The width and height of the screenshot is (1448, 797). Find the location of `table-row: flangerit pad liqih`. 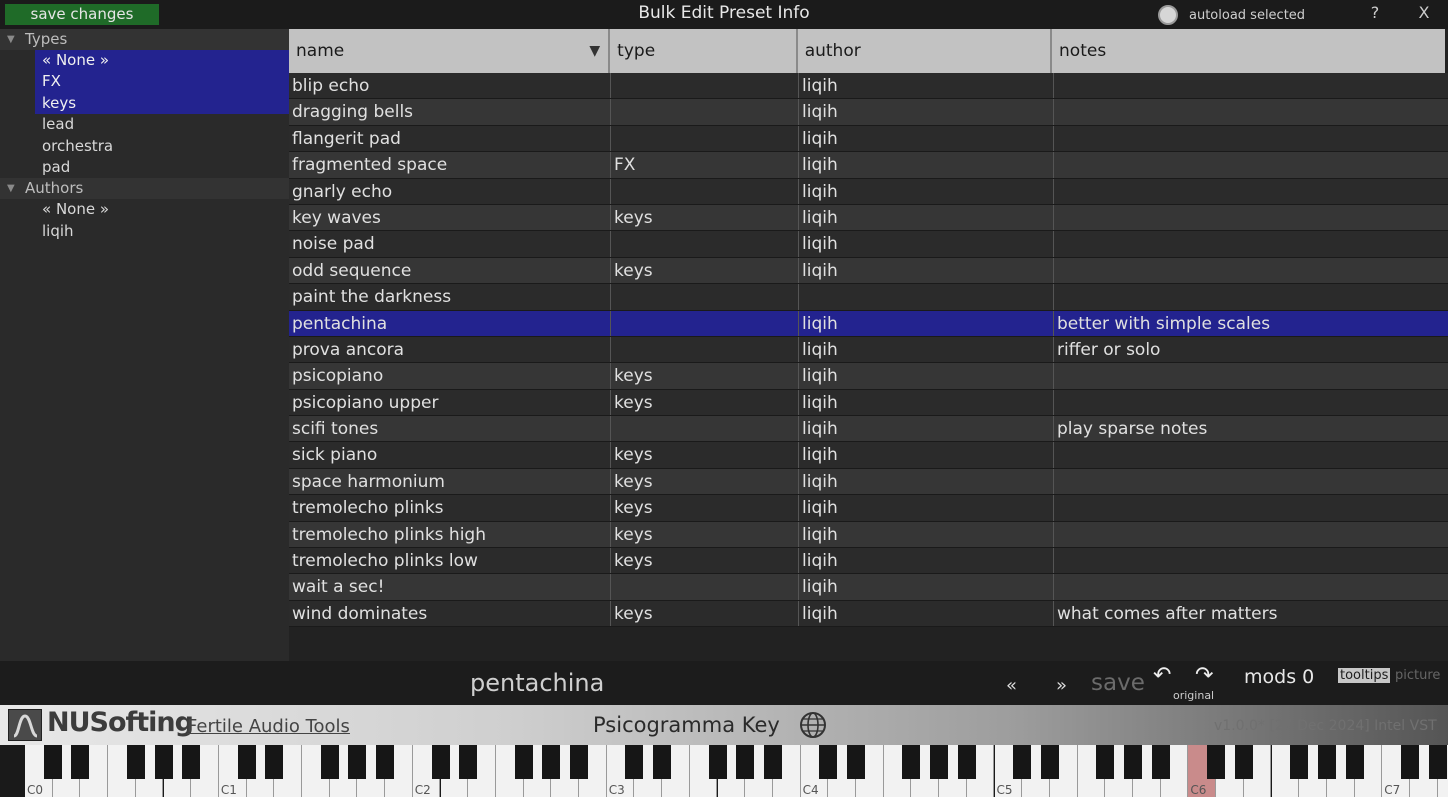

table-row: flangerit pad liqih is located at coordinates (868, 139).